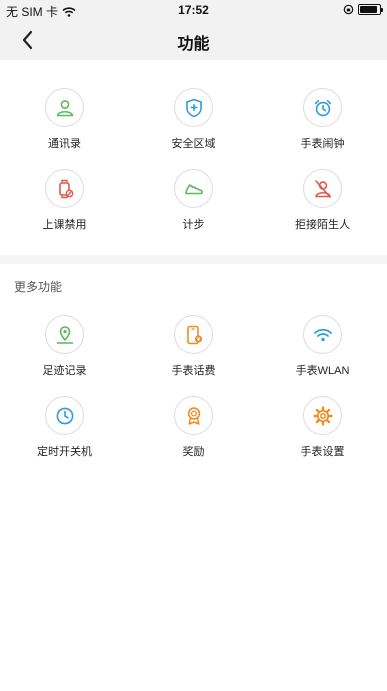  I want to click on feature-label: 手表设置, so click(322, 452).